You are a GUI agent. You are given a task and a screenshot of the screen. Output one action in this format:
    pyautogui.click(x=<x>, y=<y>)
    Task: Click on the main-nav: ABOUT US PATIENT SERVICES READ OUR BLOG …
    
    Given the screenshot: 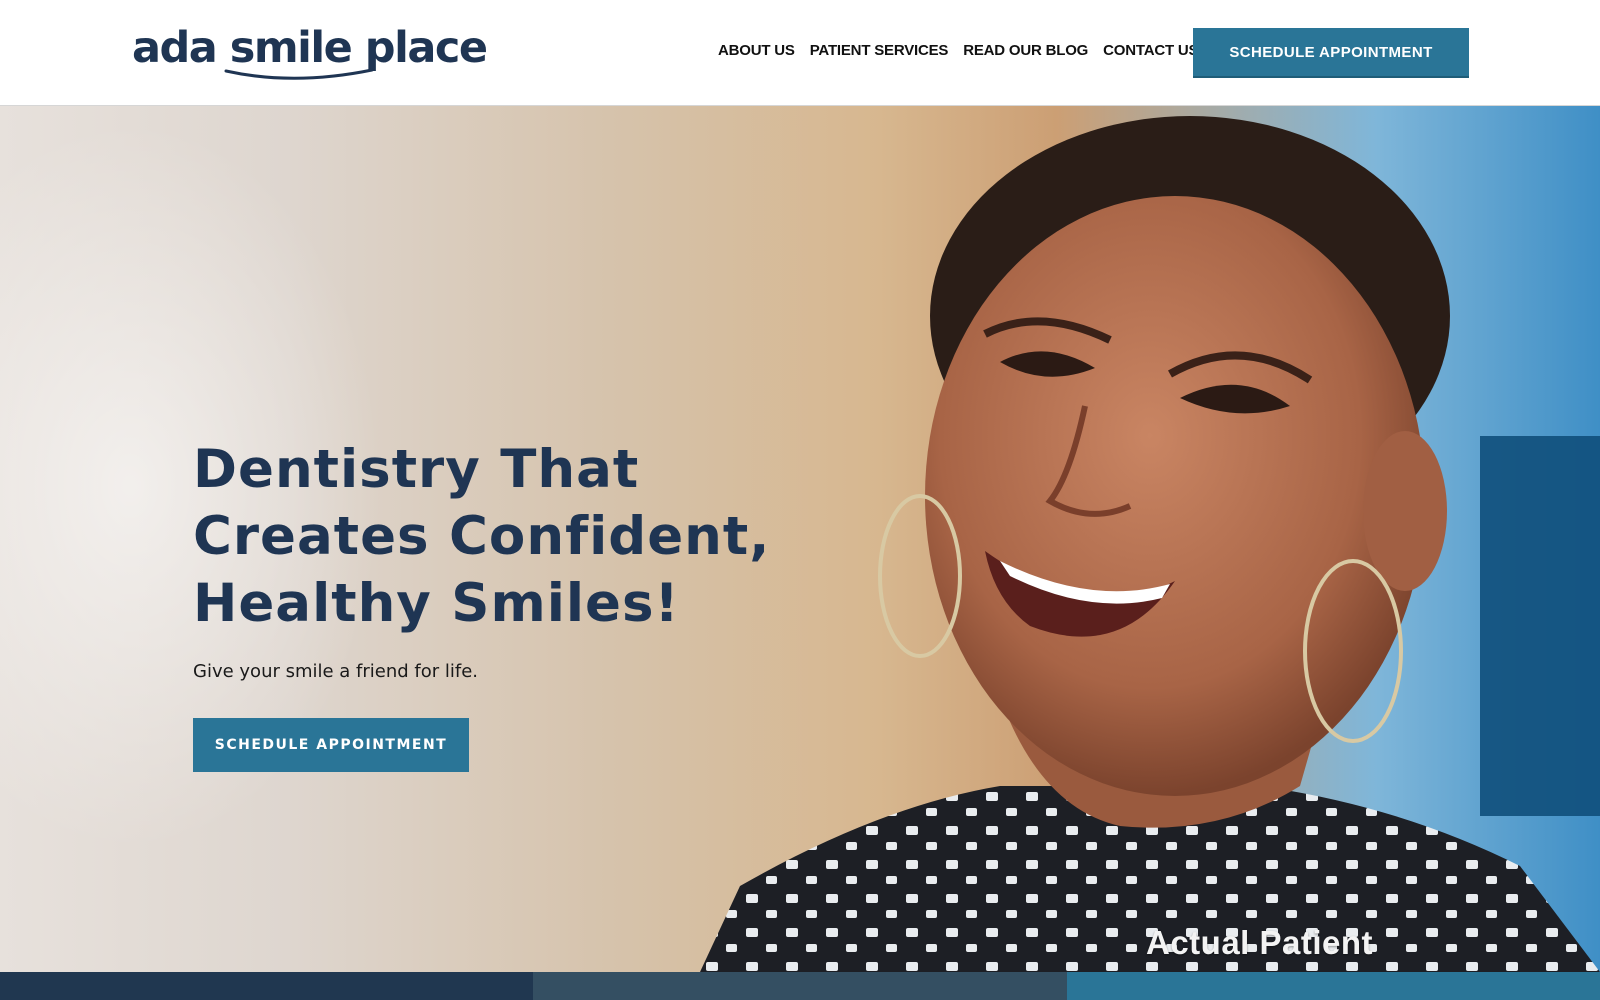 What is the action you would take?
    pyautogui.click(x=965, y=50)
    